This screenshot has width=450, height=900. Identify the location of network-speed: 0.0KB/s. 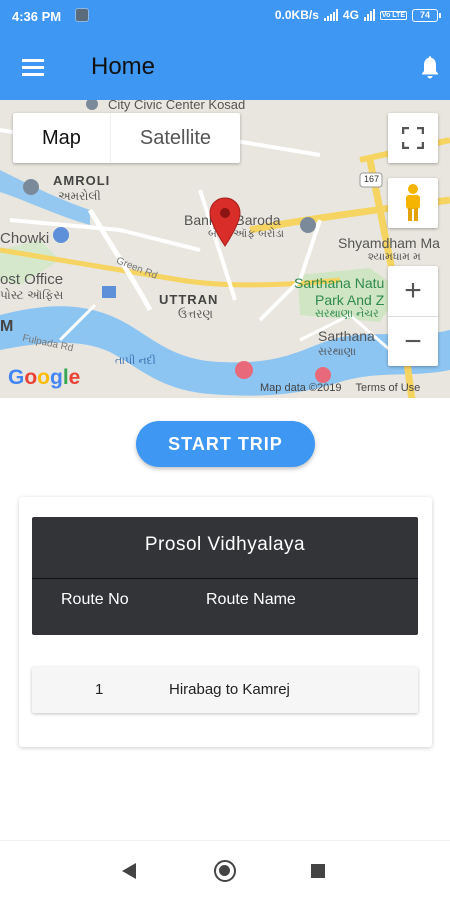
(296, 15).